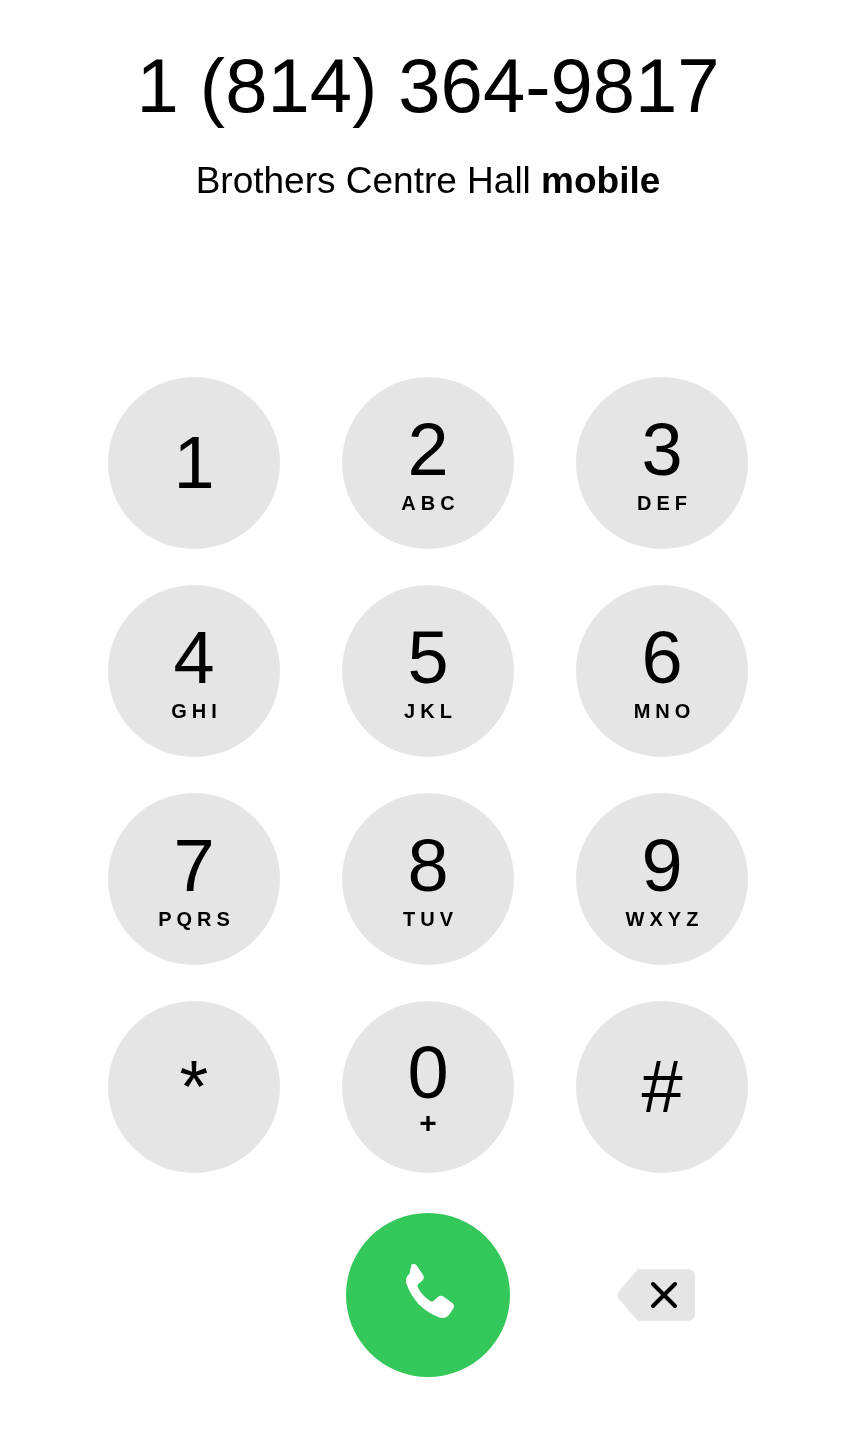  I want to click on dial-key: 5 JKL, so click(428, 671).